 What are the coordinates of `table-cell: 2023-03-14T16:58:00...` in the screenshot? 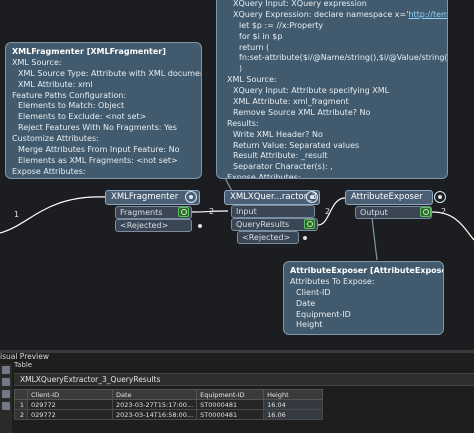 It's located at (154, 414).